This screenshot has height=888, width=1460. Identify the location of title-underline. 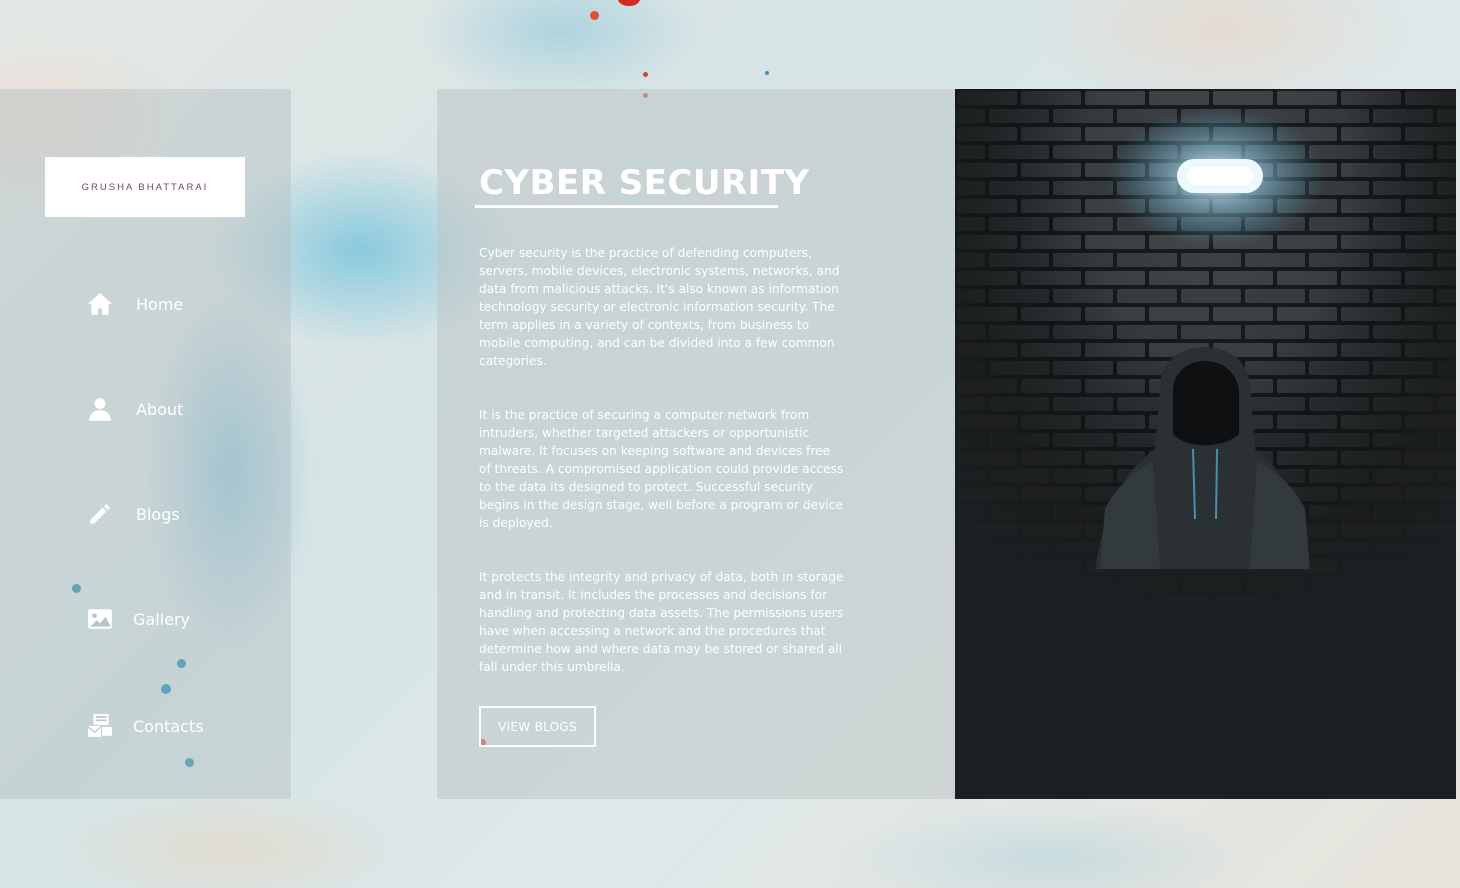
(626, 206).